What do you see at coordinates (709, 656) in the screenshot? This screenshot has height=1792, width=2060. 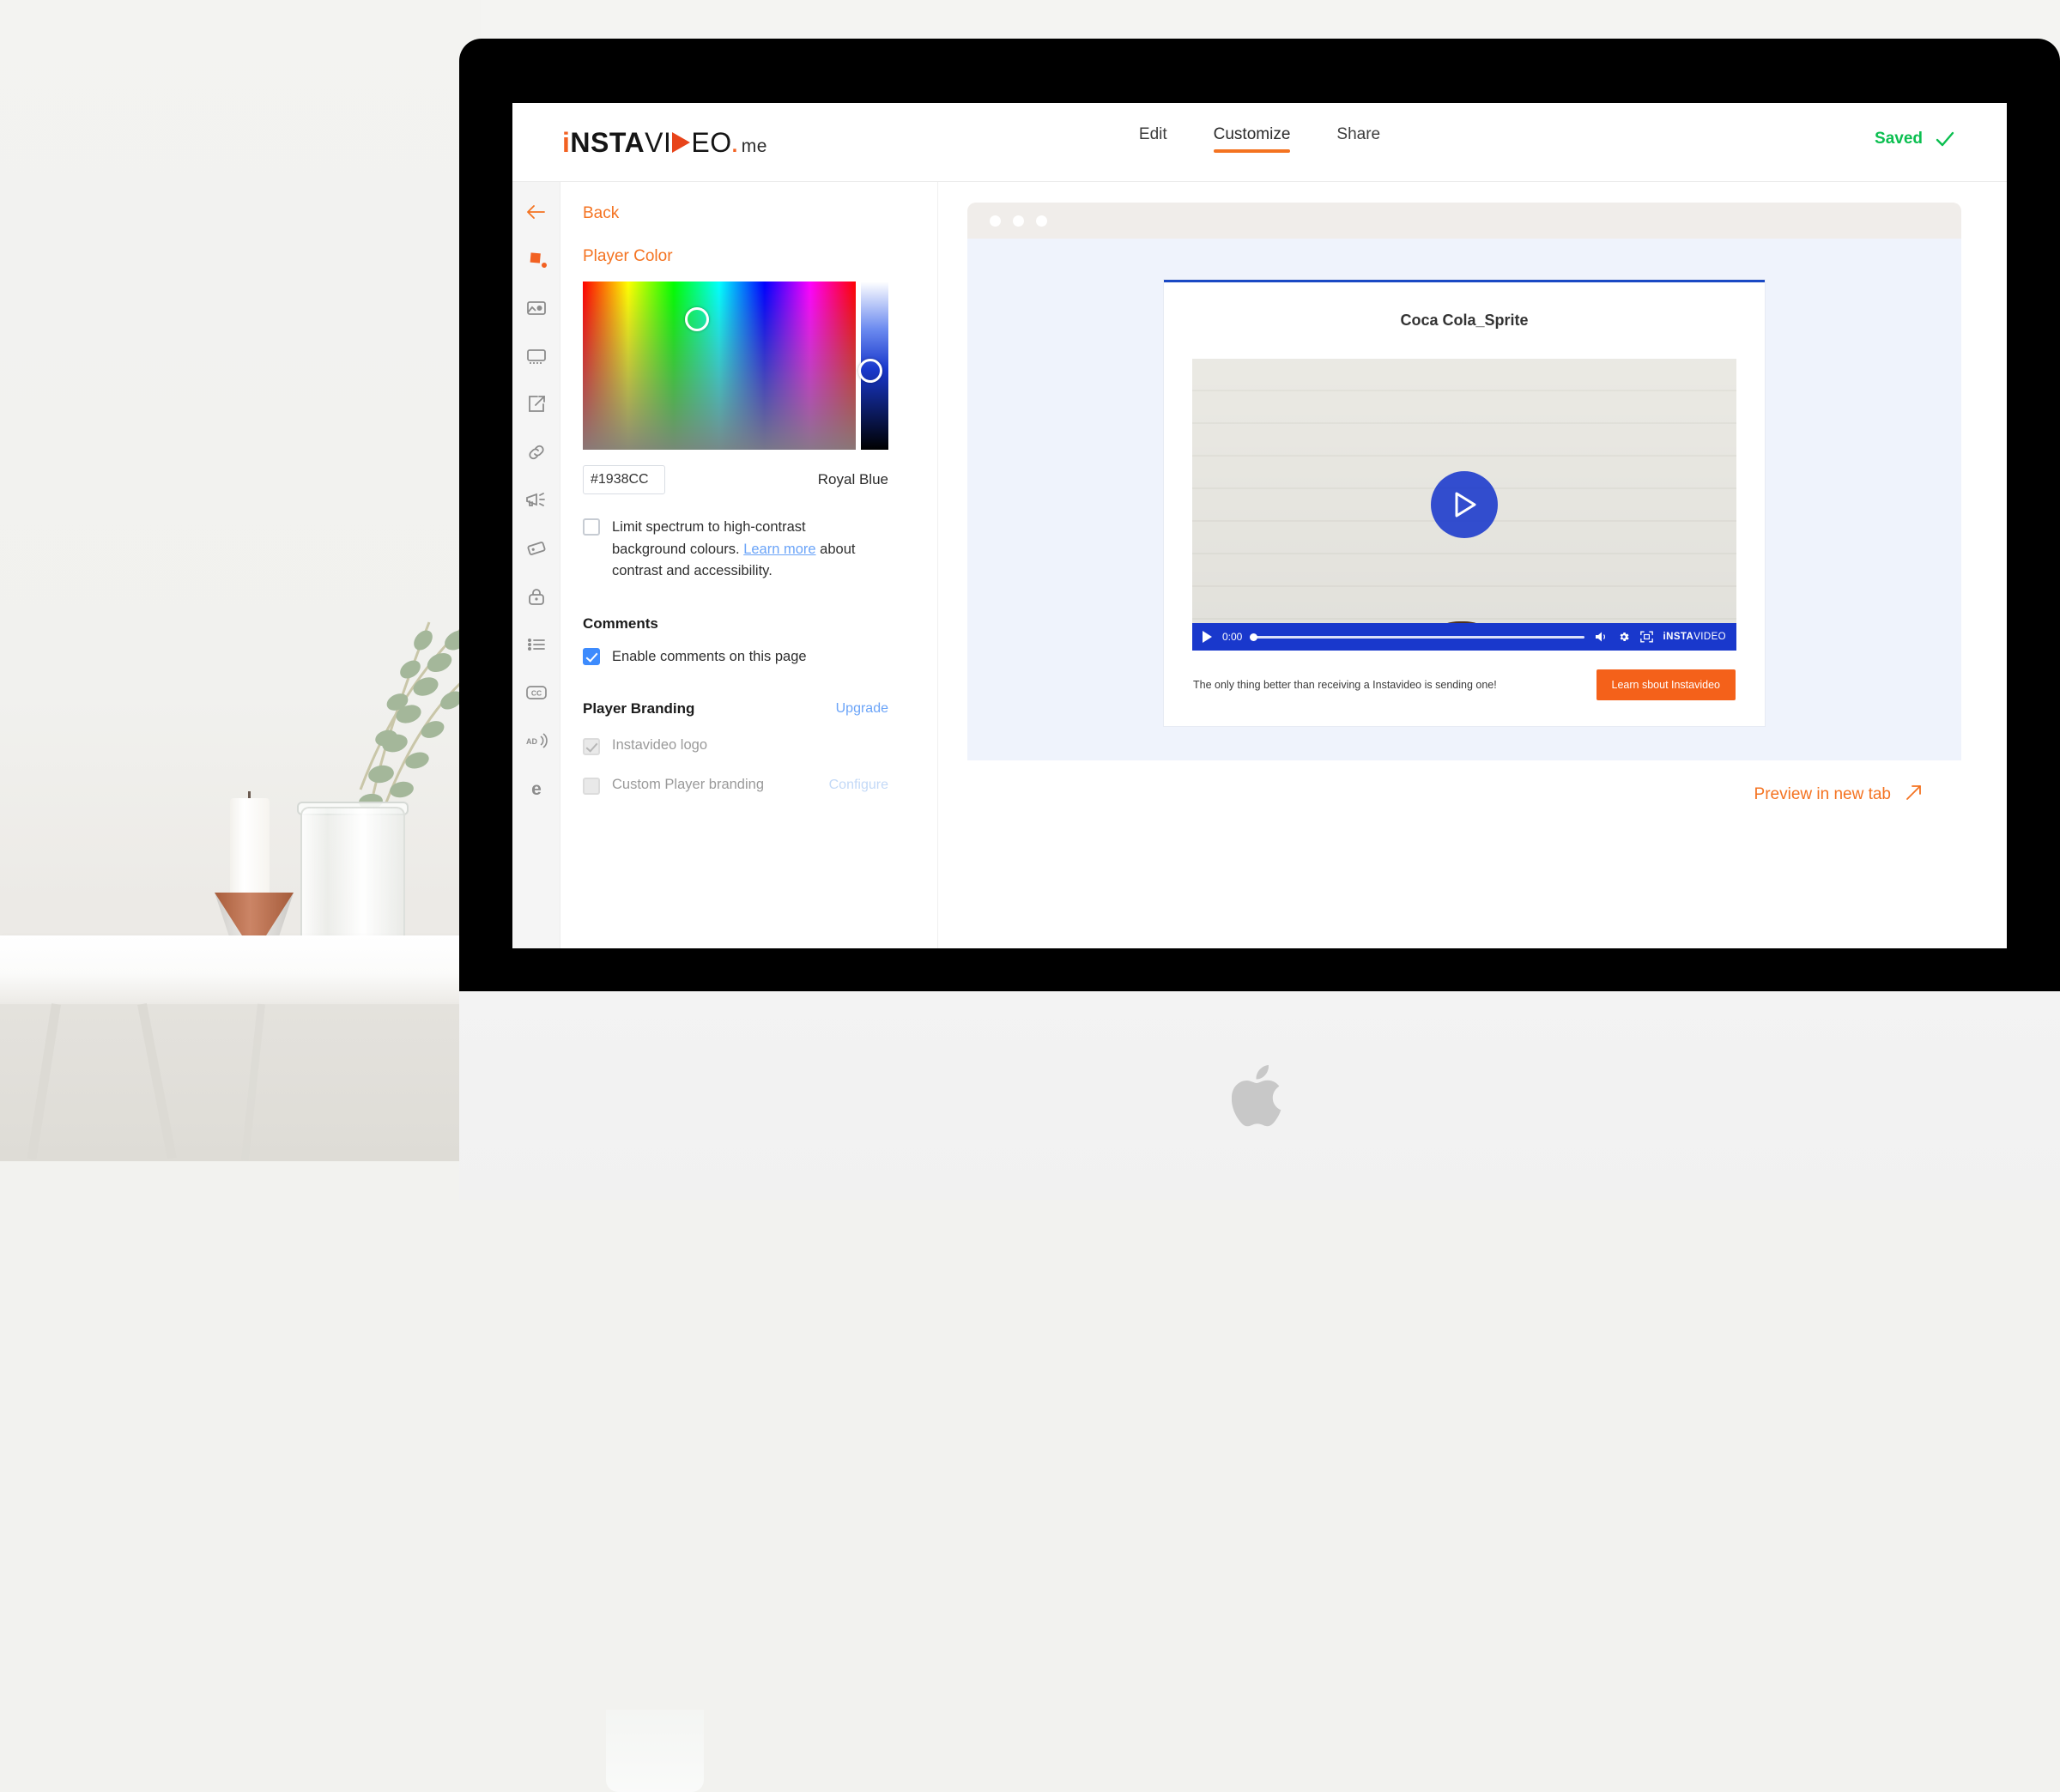 I see `enable-comments-label: Enable comments on this page` at bounding box center [709, 656].